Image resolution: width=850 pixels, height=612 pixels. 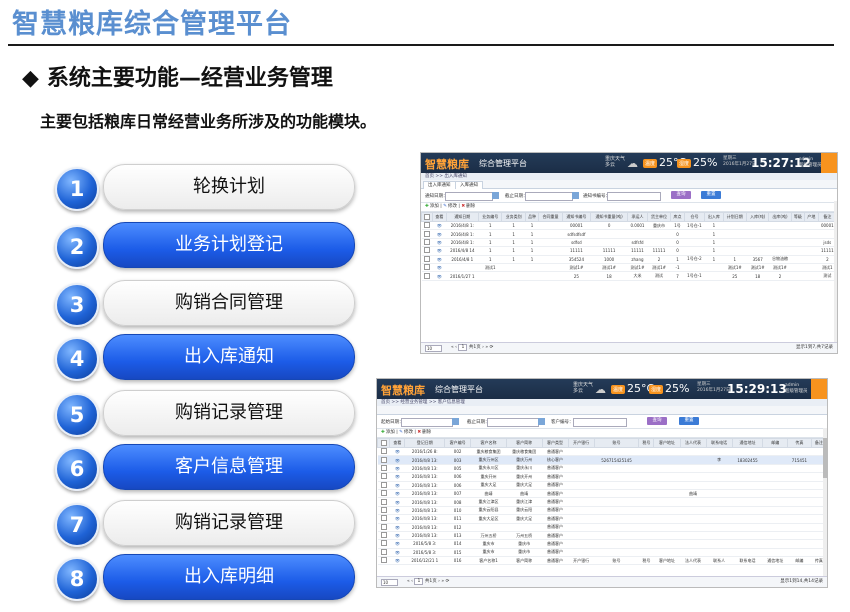 I want to click on column-header: 登记日期, so click(x=425, y=443).